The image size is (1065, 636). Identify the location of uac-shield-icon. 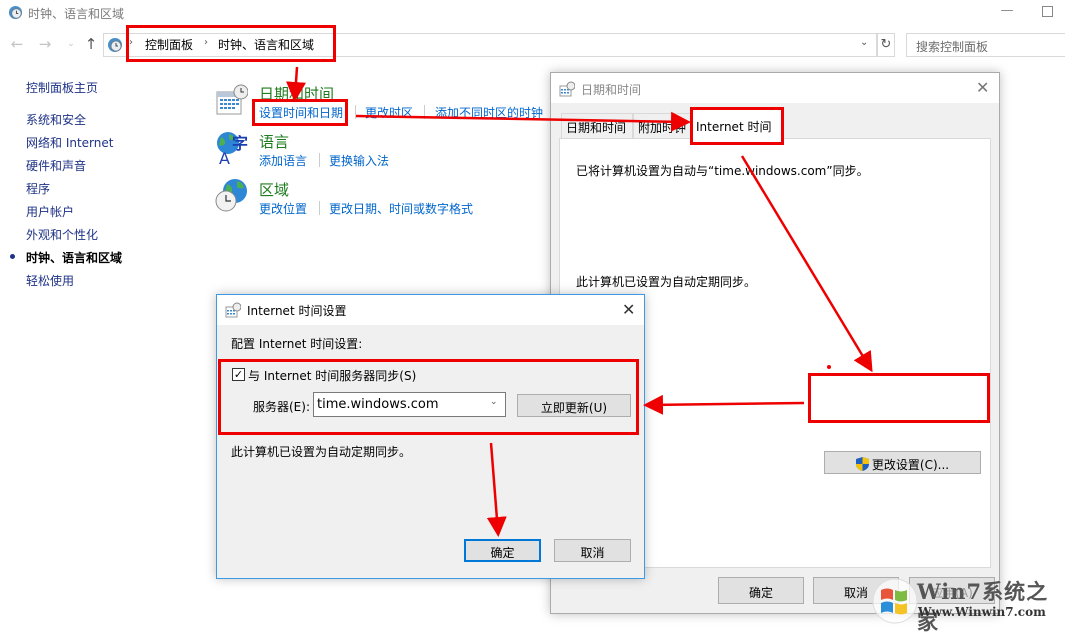
(862, 464).